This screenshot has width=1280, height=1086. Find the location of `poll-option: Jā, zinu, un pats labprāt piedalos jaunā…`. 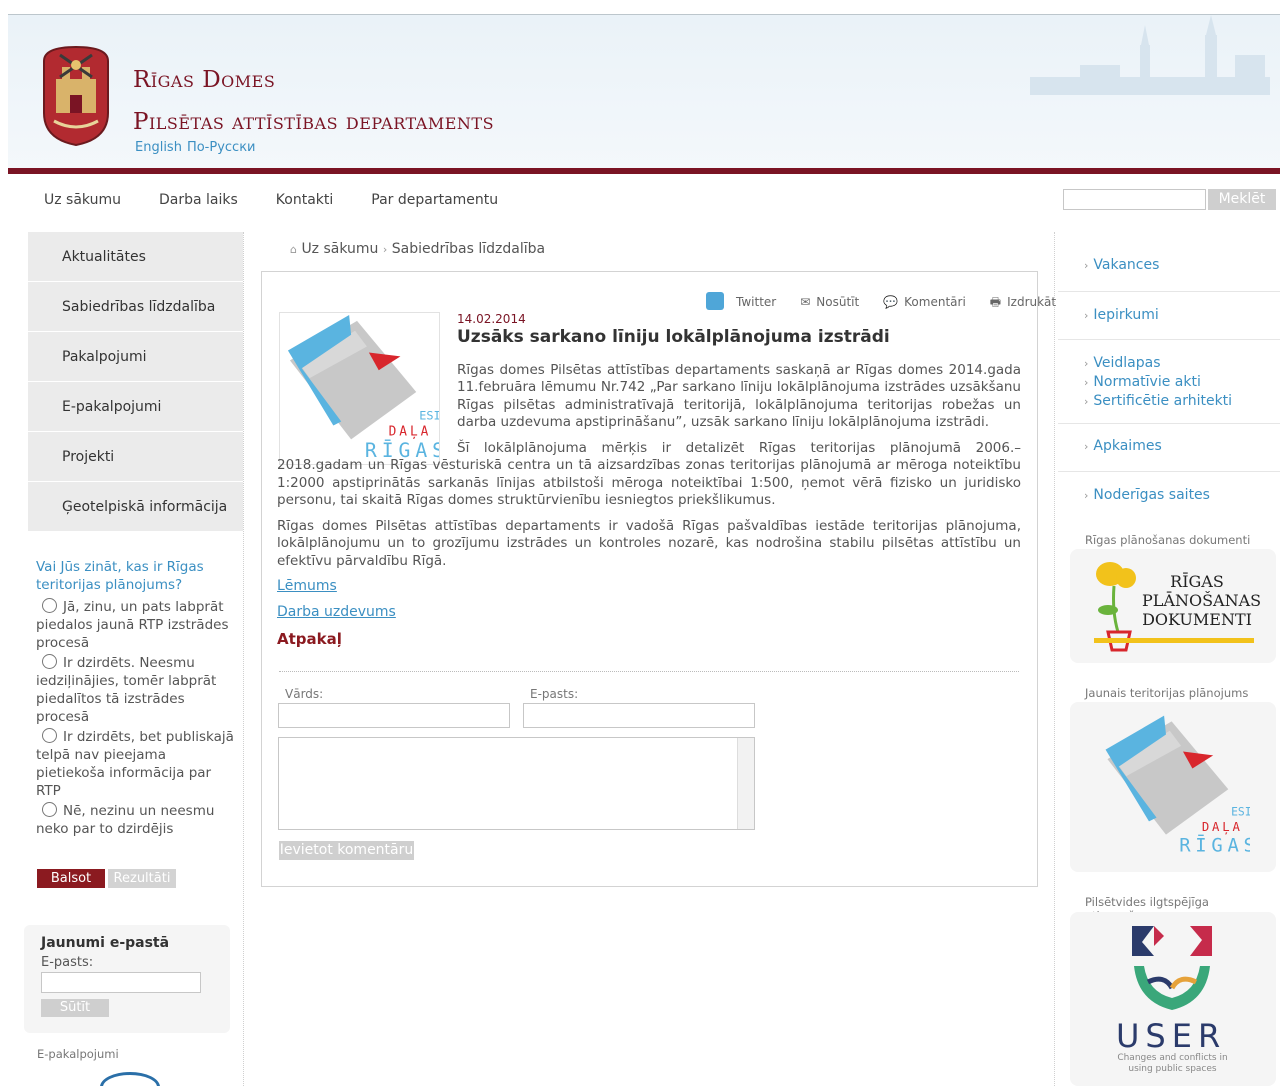

poll-option: Jā, zinu, un pats labprāt piedalos jaunā… is located at coordinates (132, 624).